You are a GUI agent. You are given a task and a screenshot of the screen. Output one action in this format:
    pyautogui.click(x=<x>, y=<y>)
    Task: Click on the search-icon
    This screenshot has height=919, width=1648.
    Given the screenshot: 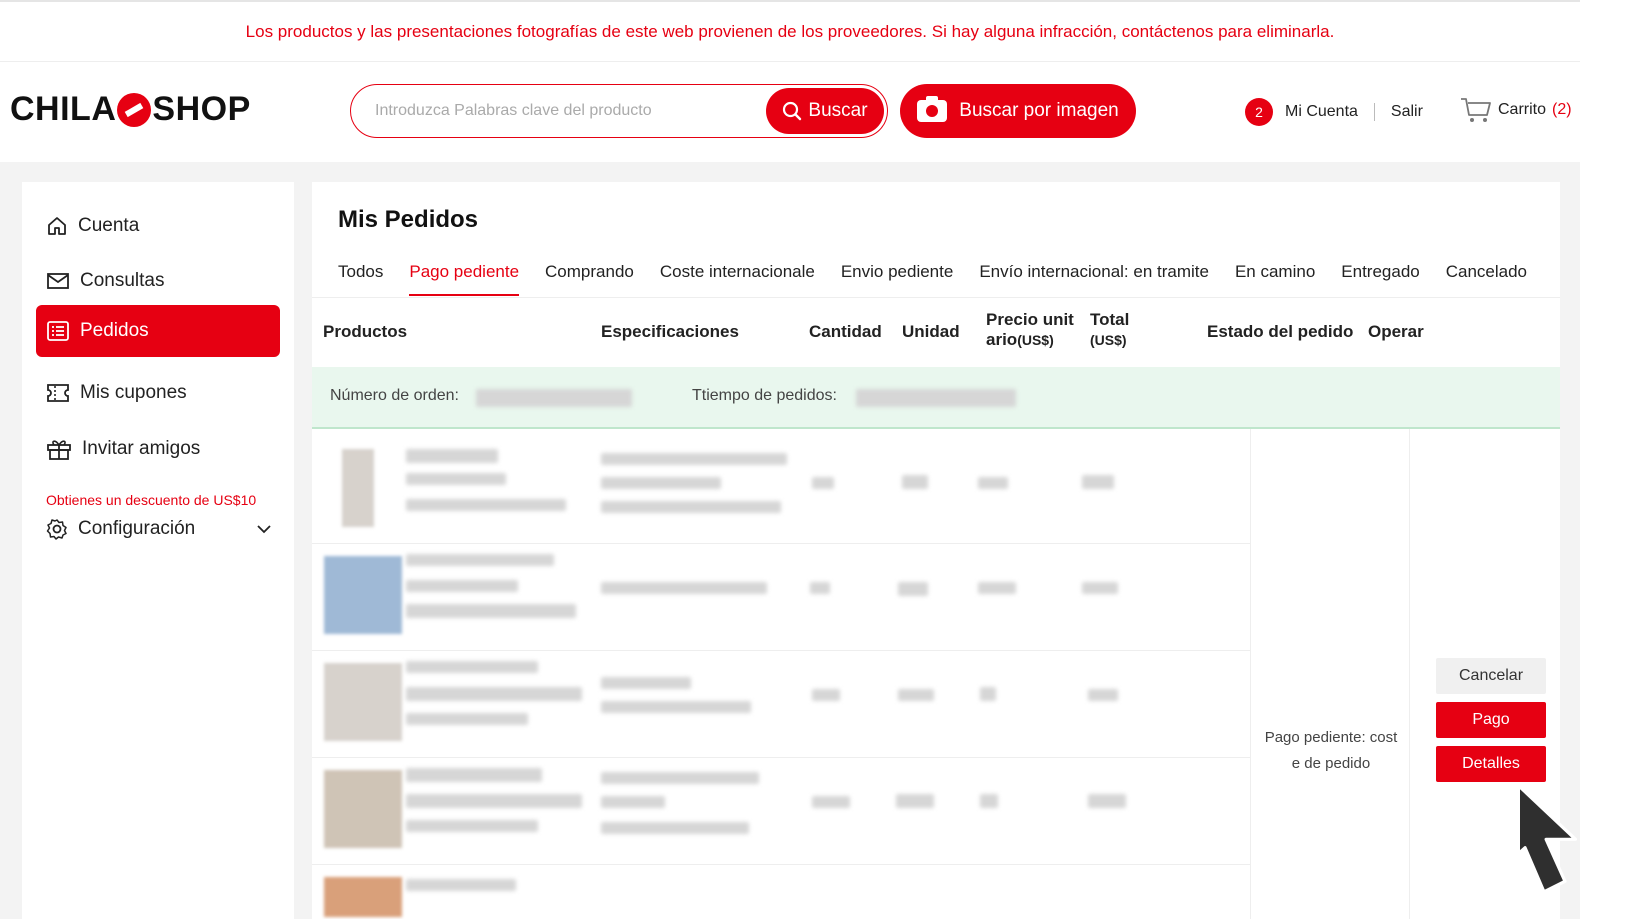 What is the action you would take?
    pyautogui.click(x=792, y=111)
    